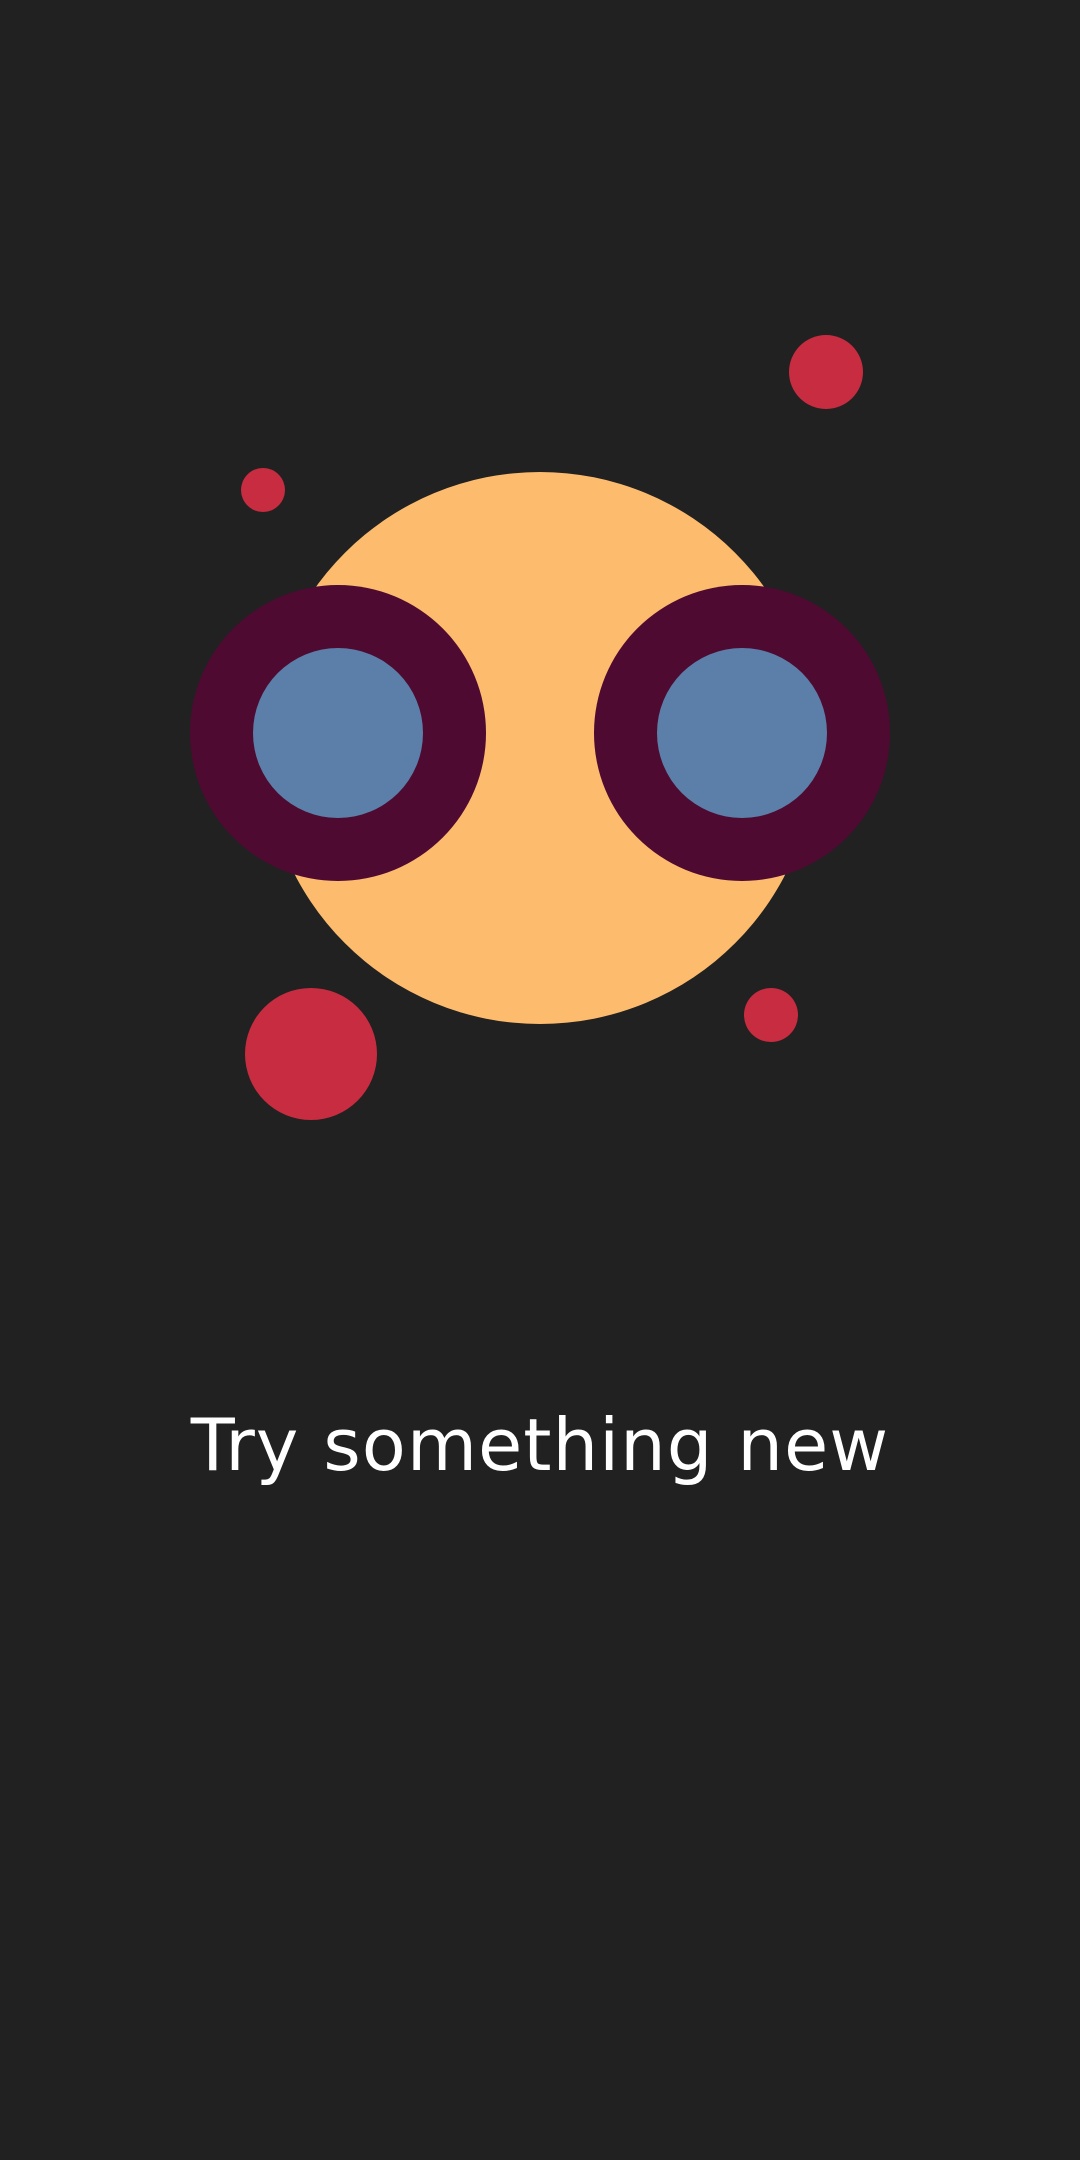  I want to click on headline-text: Try something new, so click(540, 1445).